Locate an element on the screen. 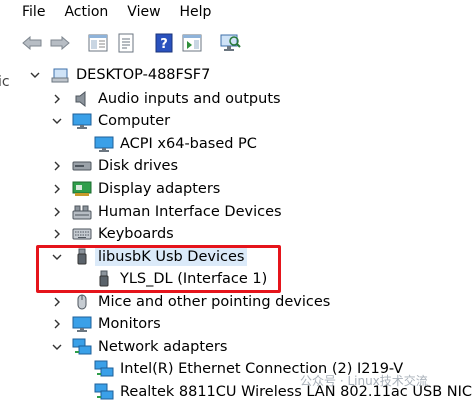  disk-drive-icon is located at coordinates (82, 166).